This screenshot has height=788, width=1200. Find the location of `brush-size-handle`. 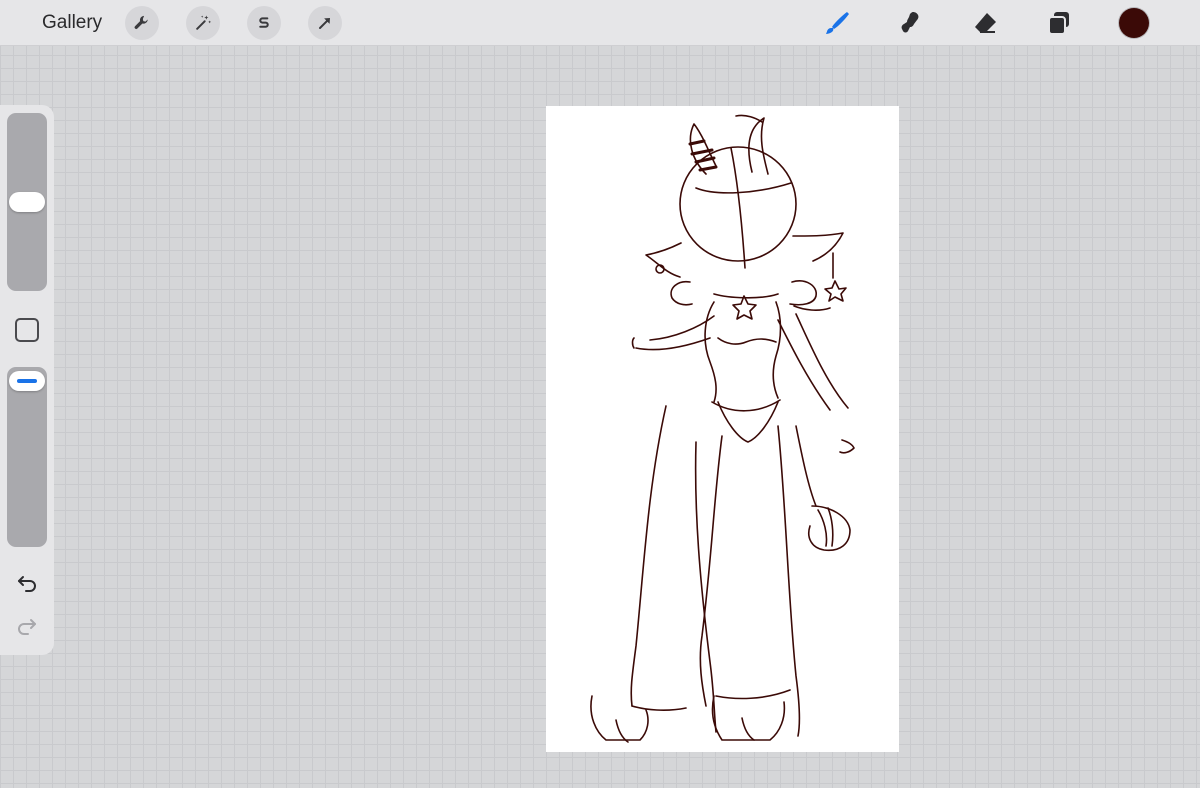

brush-size-handle is located at coordinates (27, 202).